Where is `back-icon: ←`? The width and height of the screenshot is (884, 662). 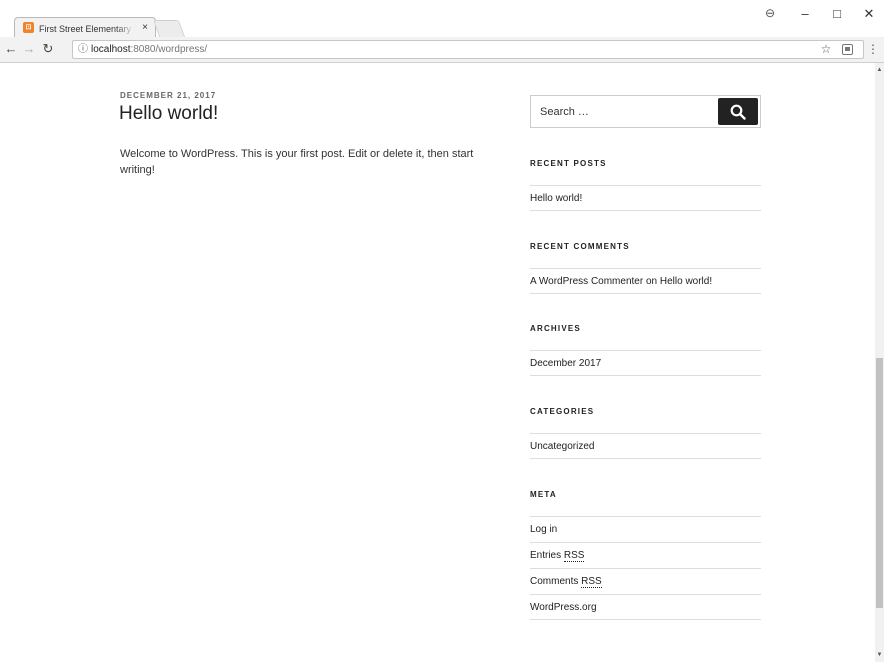
back-icon: ← is located at coordinates (11, 49).